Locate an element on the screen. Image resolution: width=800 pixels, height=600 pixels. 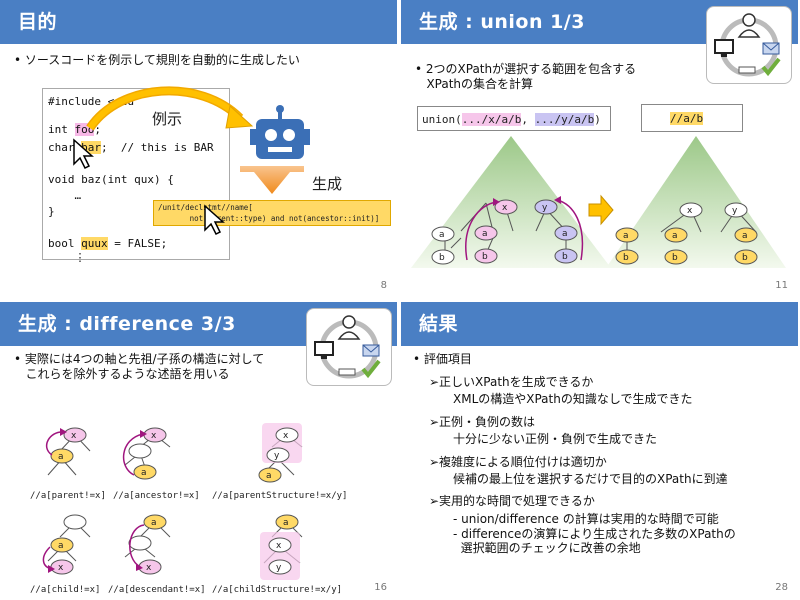
slide-title: 生成 : union 1/3 is located at coordinates (502, 22).